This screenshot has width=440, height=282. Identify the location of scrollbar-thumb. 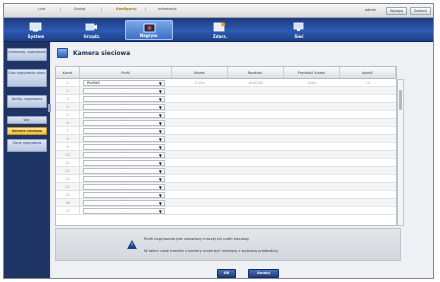
(400, 100).